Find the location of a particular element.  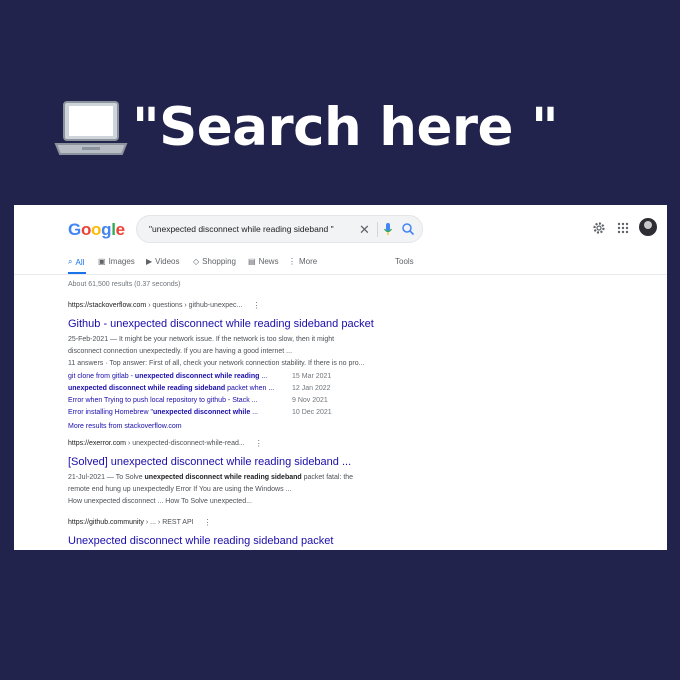

tab-label: Tools is located at coordinates (404, 261).